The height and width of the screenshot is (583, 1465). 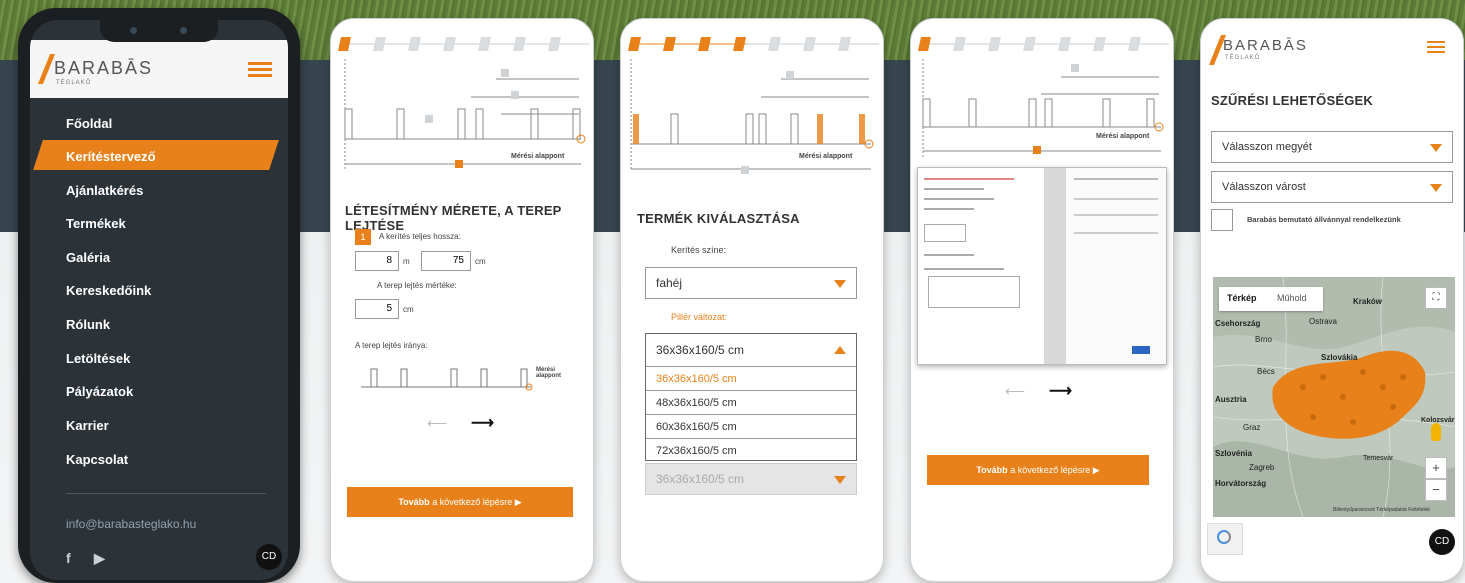 What do you see at coordinates (1332, 187) in the screenshot?
I see `city-select: Válasszon várost` at bounding box center [1332, 187].